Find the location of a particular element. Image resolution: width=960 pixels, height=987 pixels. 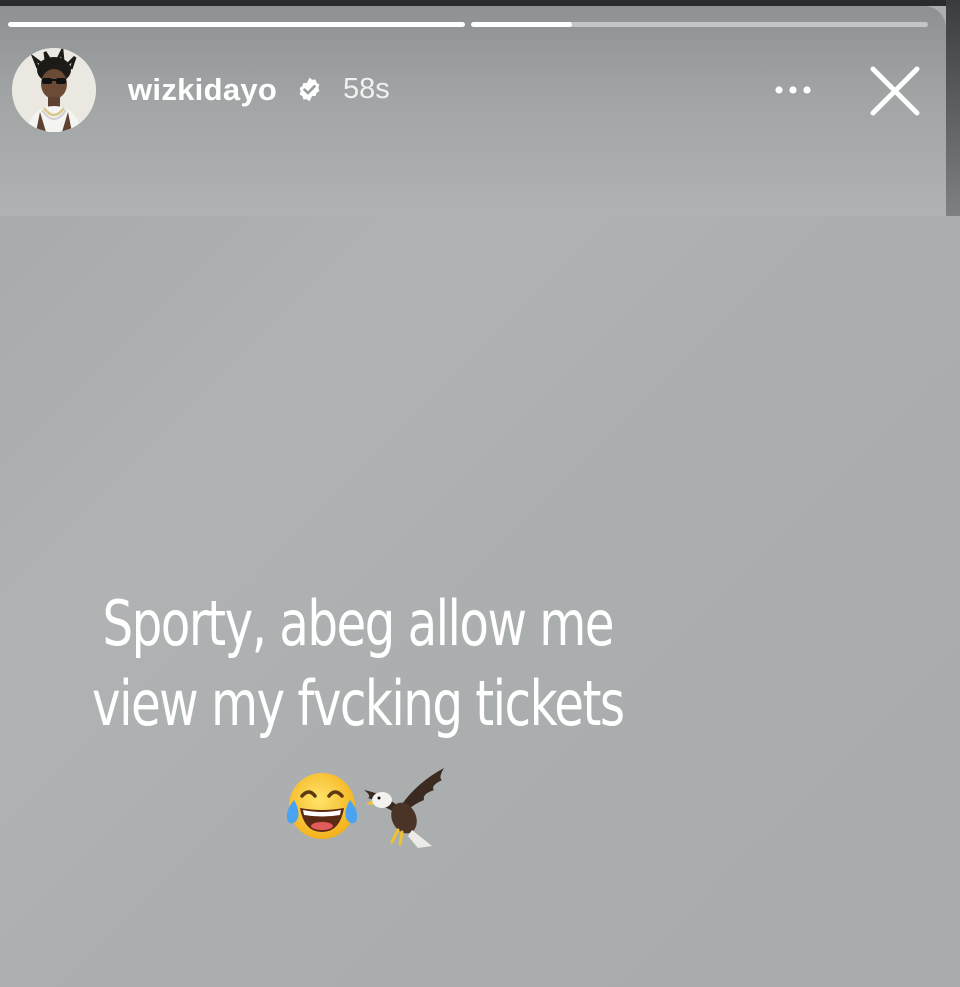

close-icon is located at coordinates (895, 91).